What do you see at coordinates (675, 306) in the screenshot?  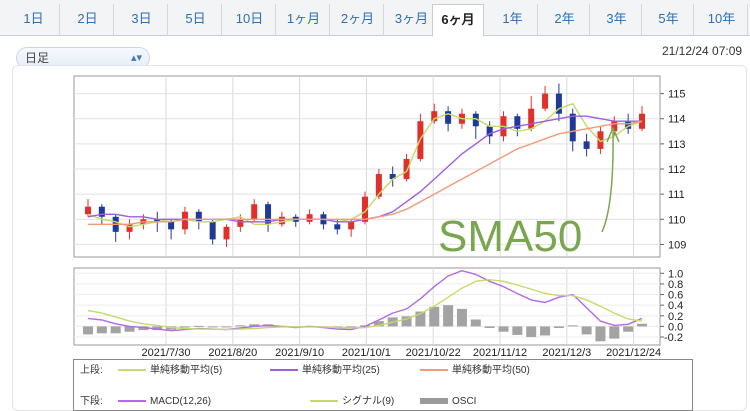 I see `macd-y-tick-label: 0.4` at bounding box center [675, 306].